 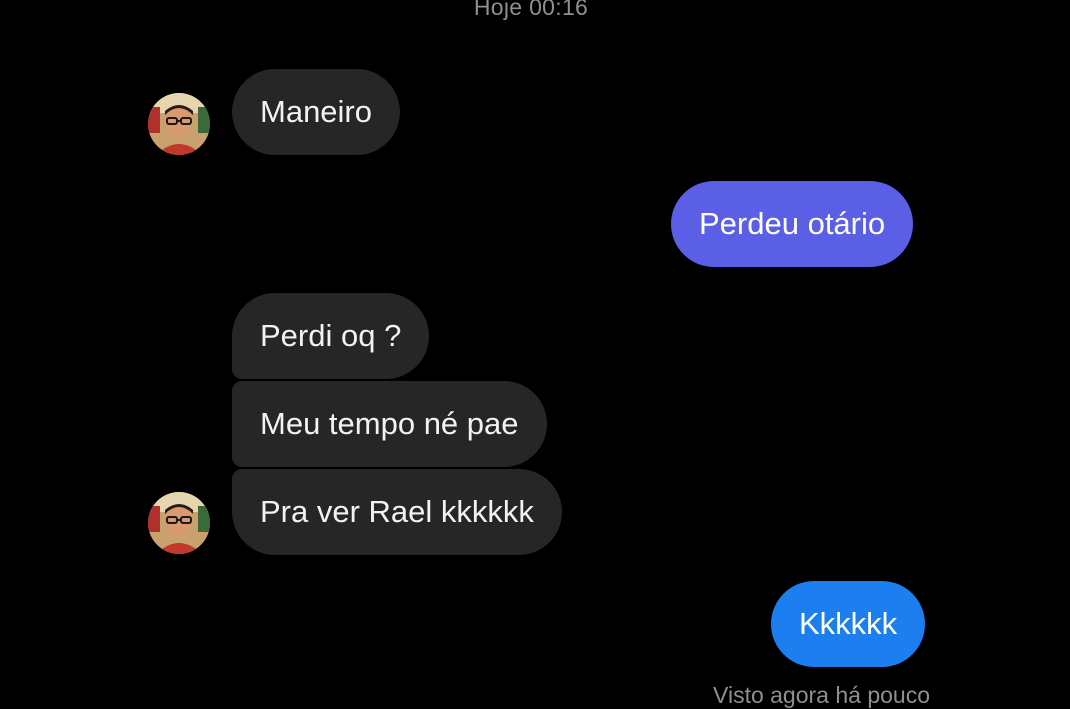 What do you see at coordinates (792, 224) in the screenshot?
I see `message-bubble-outgoing: Perdeu otário` at bounding box center [792, 224].